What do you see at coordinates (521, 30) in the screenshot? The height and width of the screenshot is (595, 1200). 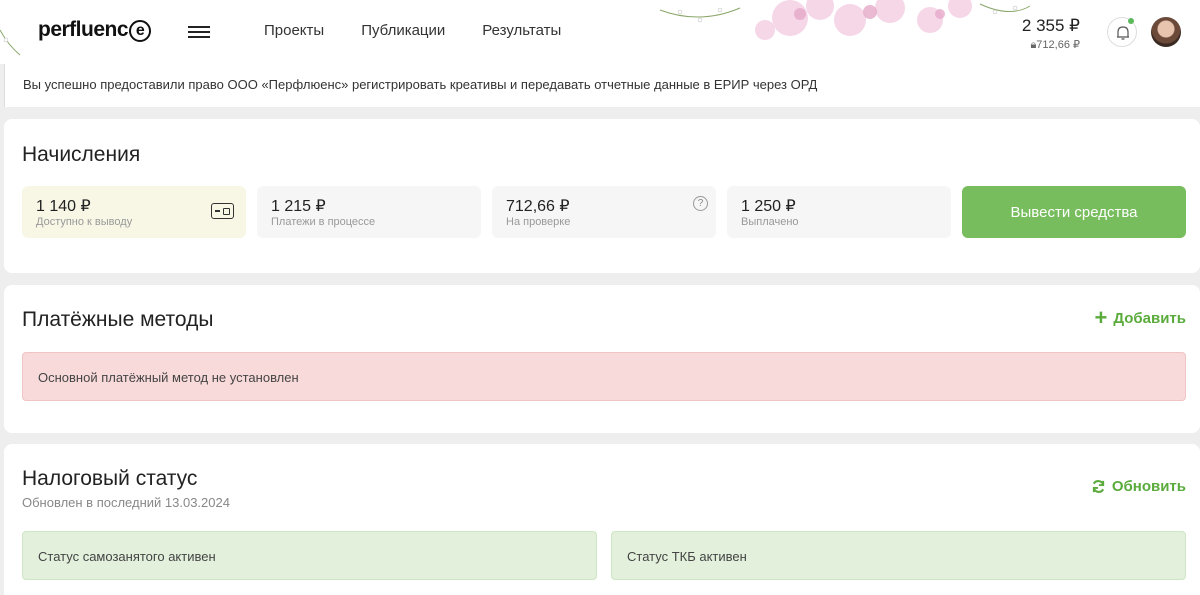 I see `nav-item-results: Результаты` at bounding box center [521, 30].